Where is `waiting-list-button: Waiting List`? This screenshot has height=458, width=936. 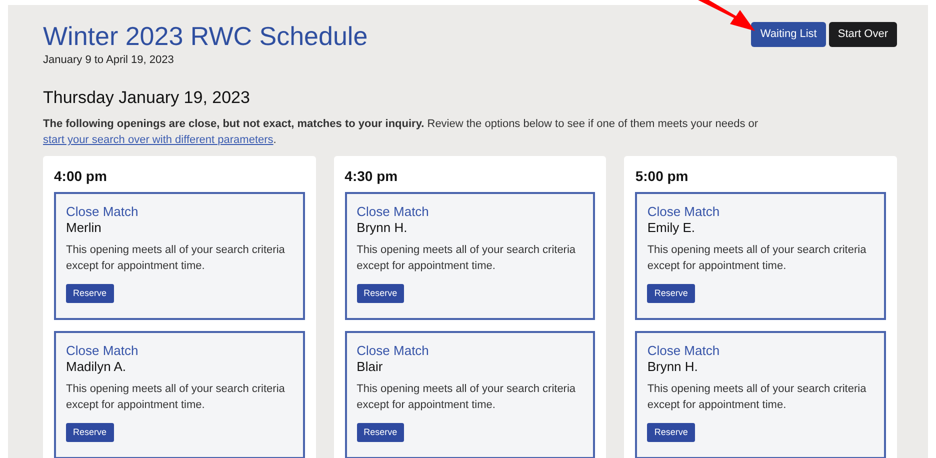 waiting-list-button: Waiting List is located at coordinates (788, 34).